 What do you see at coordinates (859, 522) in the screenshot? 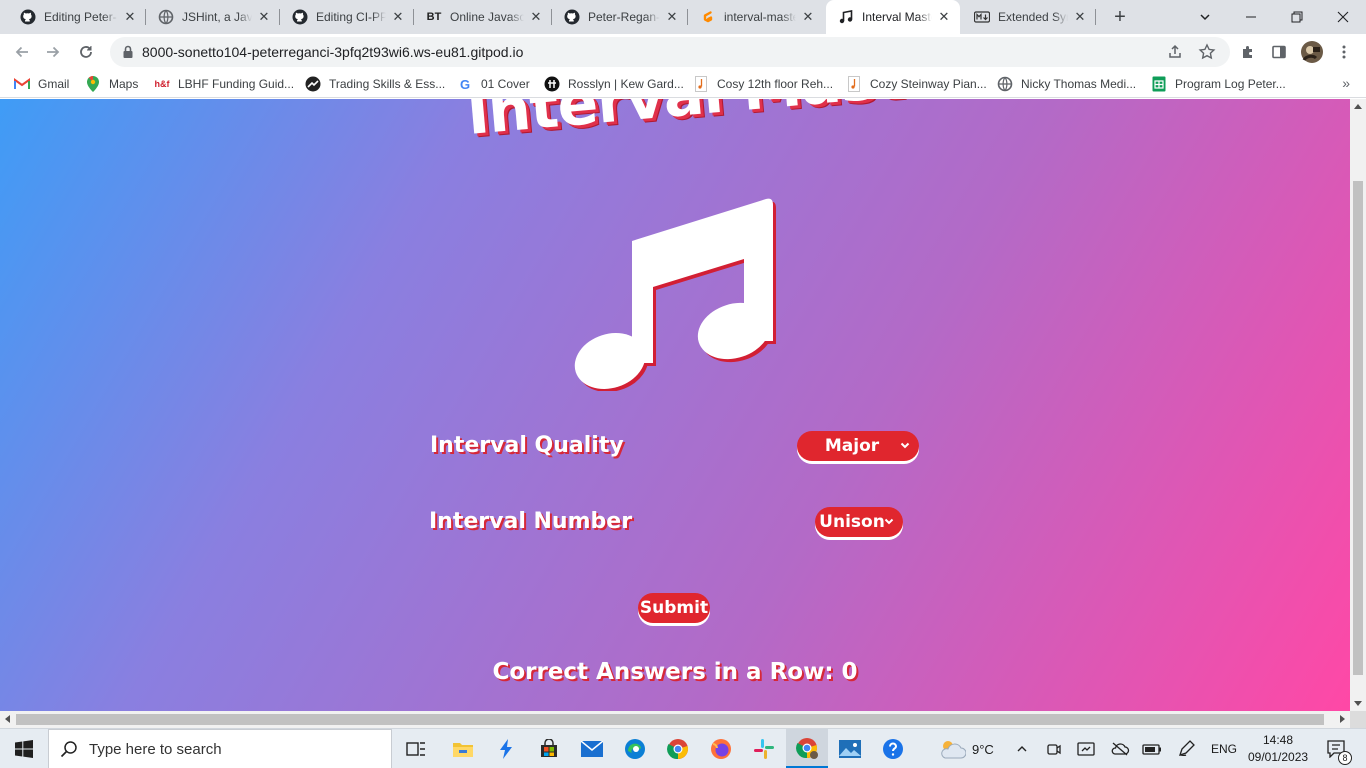
I see `interval-number-select: Unison` at bounding box center [859, 522].